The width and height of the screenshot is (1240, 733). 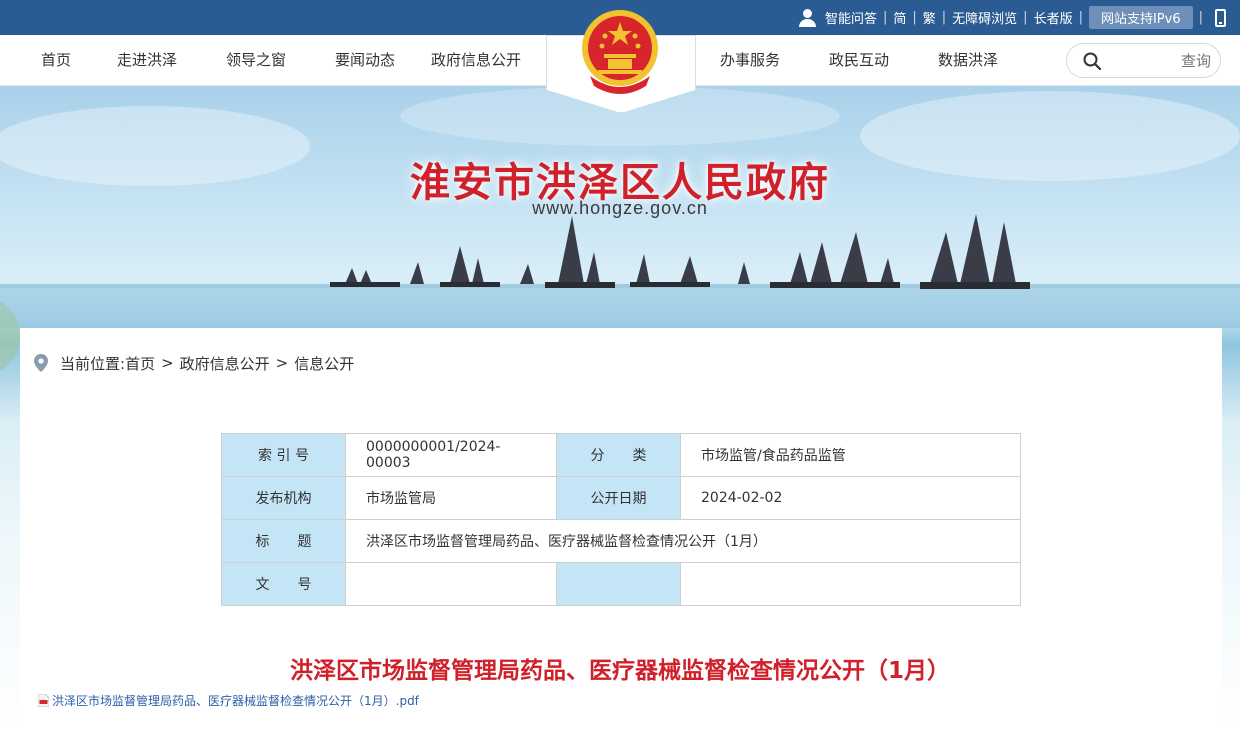 I want to click on table-row: 标 题 洪泽区市场监督管理局药品、医疗器械监督检查情况公开（1月）, so click(x=621, y=541).